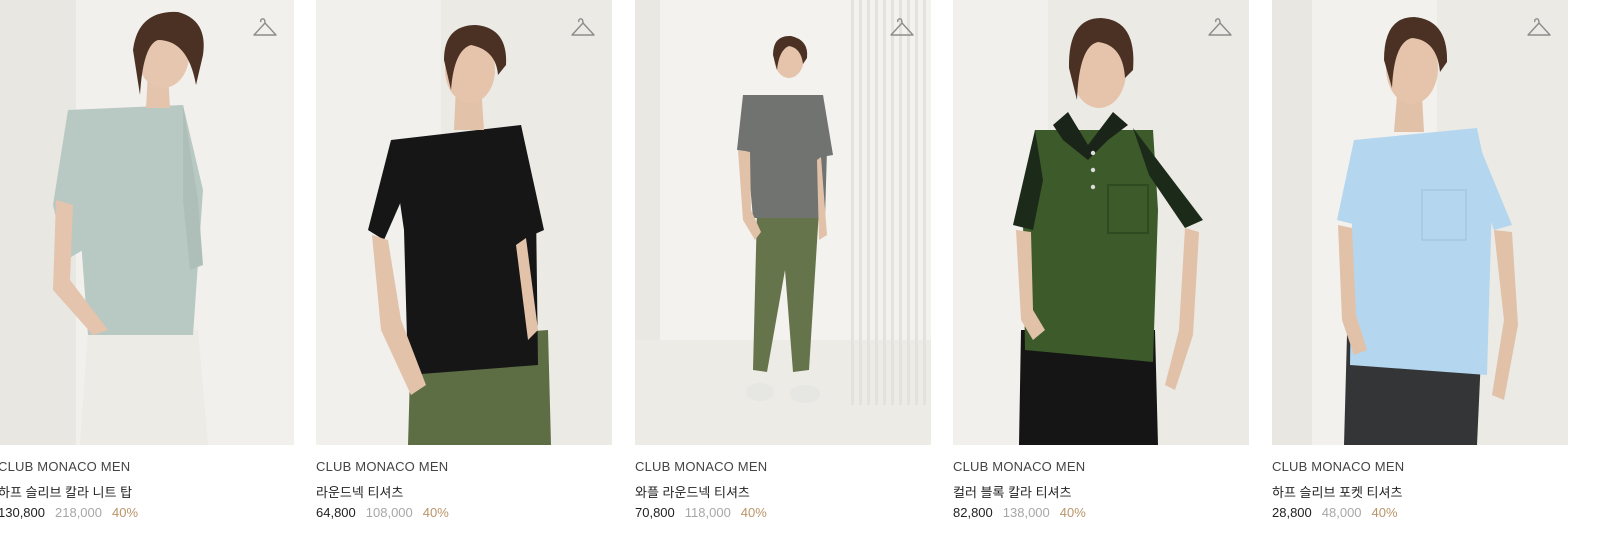 The height and width of the screenshot is (542, 1597). I want to click on product-name: 하프 슬리브 칼라 니트 탑, so click(66, 491).